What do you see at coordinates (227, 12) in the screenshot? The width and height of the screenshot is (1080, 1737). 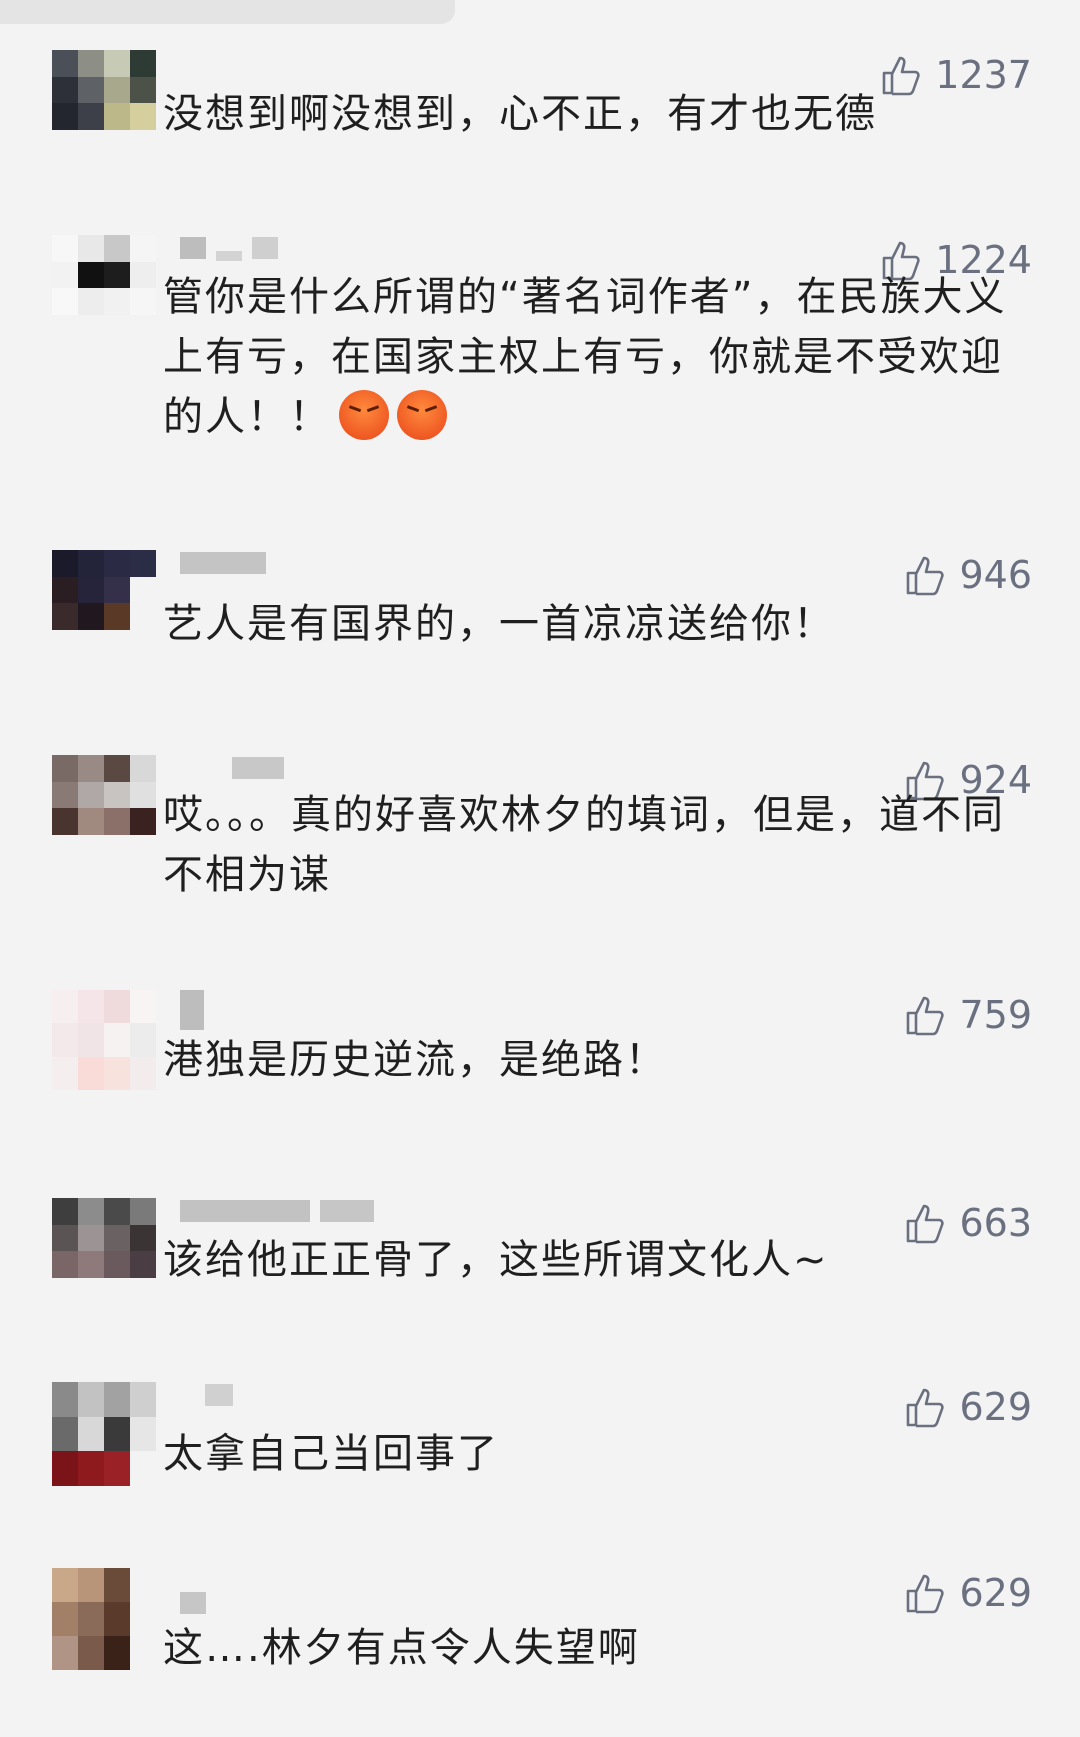 I see `top-bar` at bounding box center [227, 12].